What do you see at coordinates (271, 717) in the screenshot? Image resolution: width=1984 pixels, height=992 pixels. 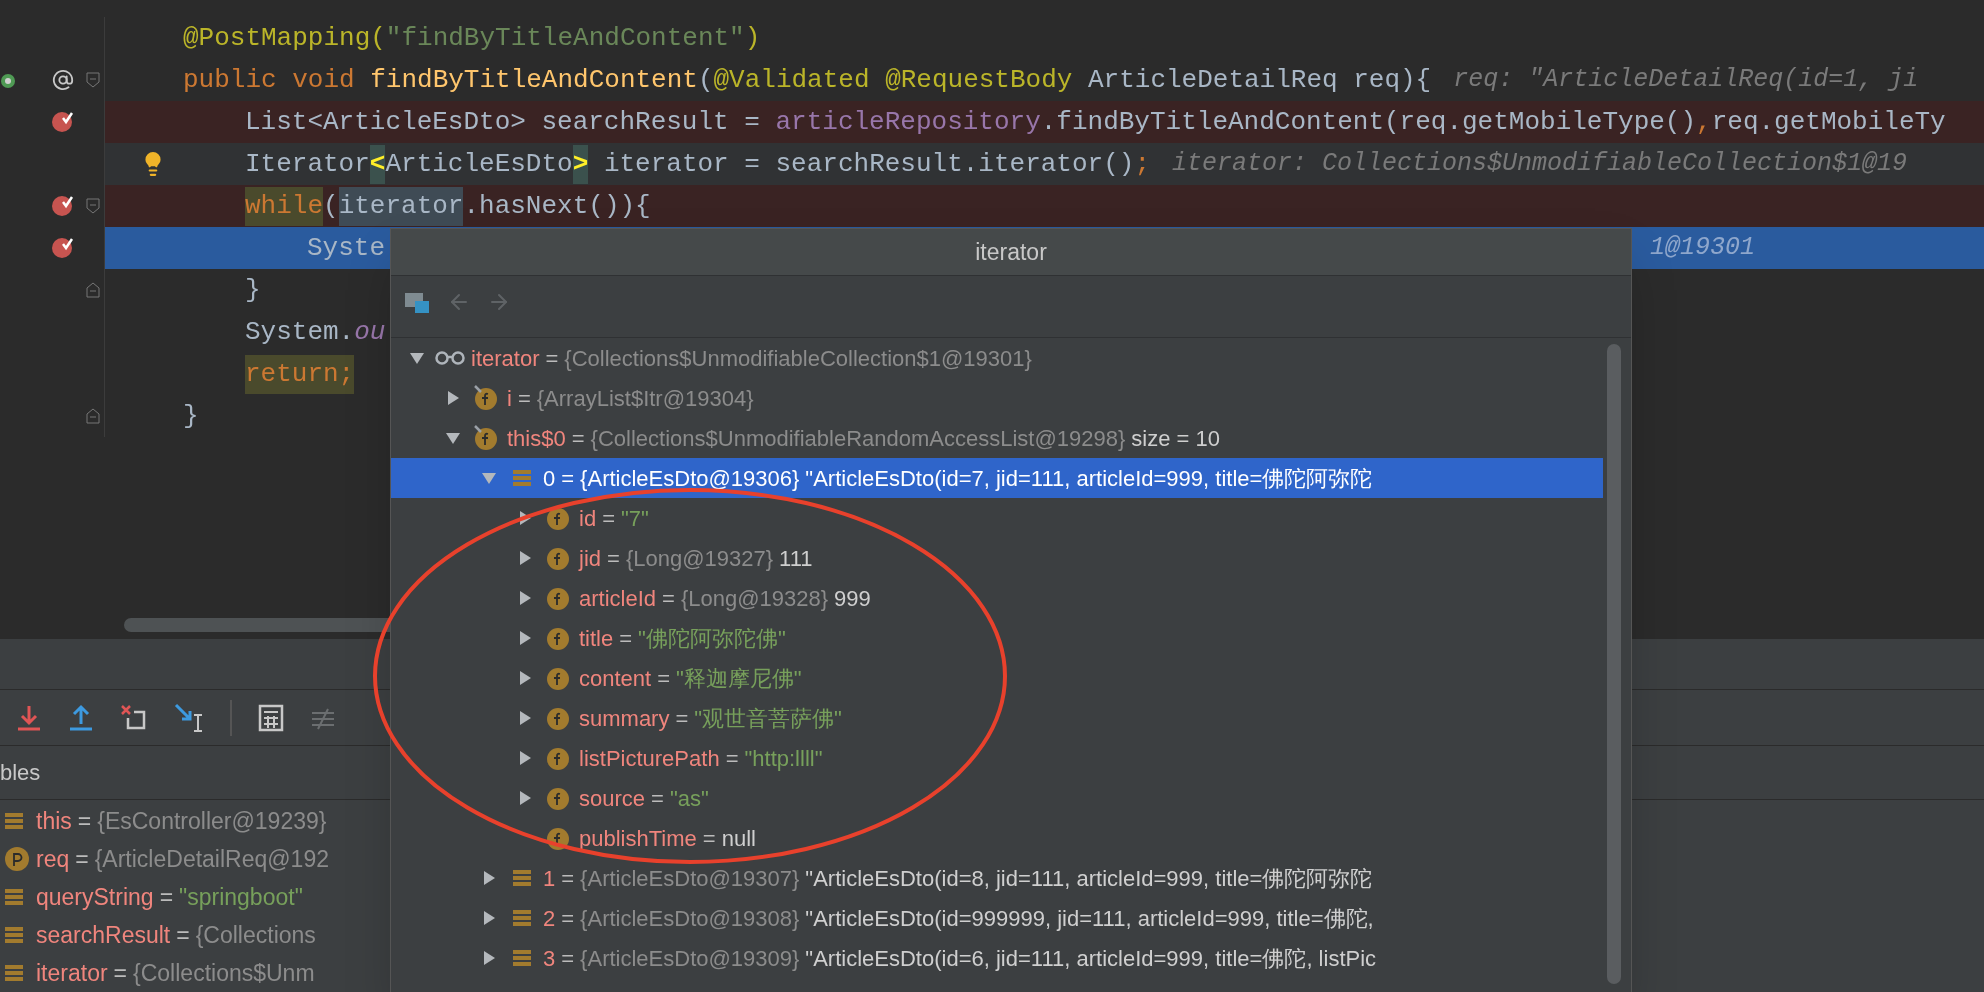 I see `calculator-icon` at bounding box center [271, 717].